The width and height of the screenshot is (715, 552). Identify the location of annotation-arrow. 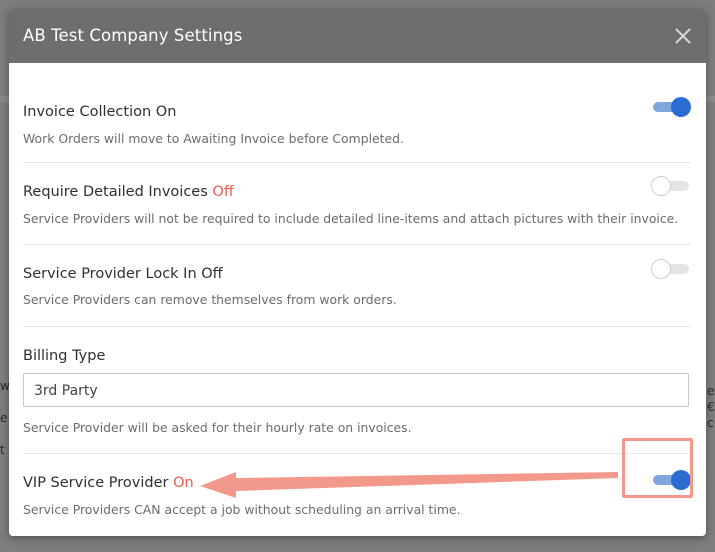
(409, 485).